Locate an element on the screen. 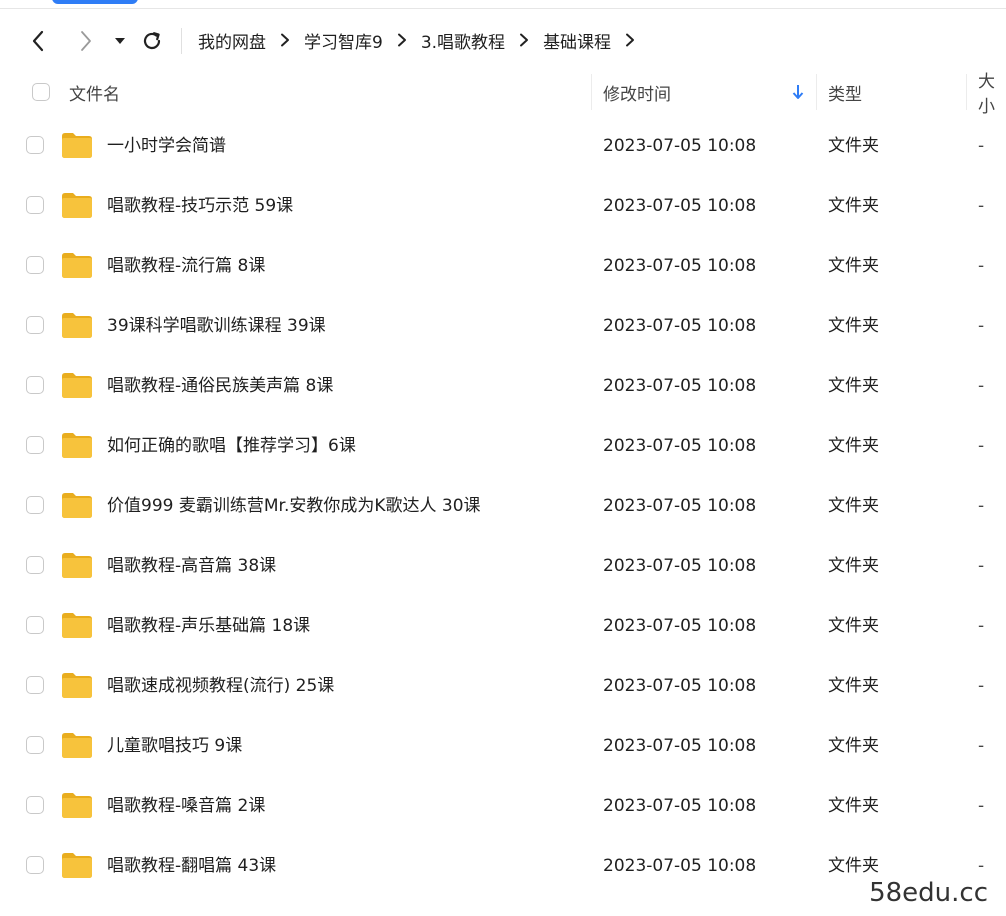  refresh-icon is located at coordinates (152, 41).